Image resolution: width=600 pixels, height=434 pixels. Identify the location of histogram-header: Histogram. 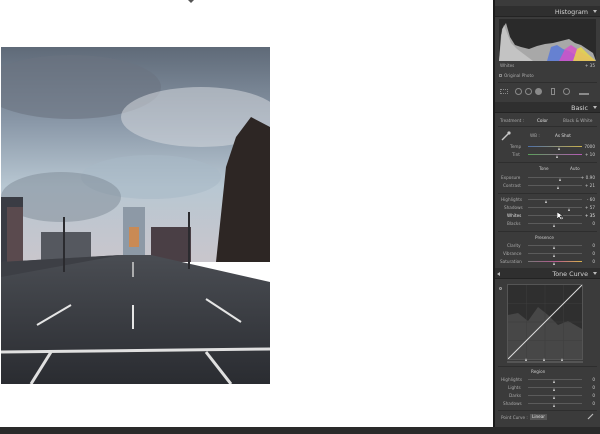
(547, 11).